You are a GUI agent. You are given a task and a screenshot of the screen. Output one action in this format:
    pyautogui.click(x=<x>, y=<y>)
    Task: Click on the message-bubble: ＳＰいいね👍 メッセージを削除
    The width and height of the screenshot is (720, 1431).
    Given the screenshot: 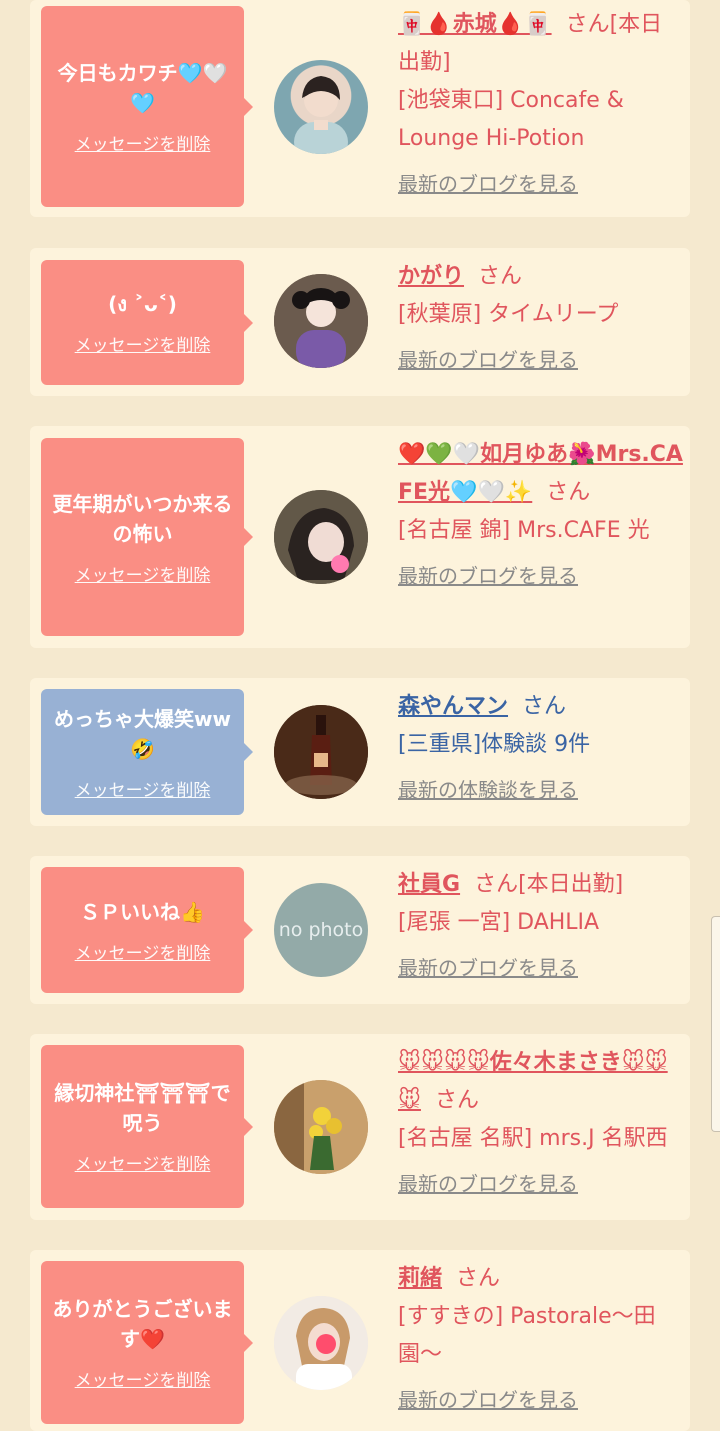 What is the action you would take?
    pyautogui.click(x=147, y=930)
    